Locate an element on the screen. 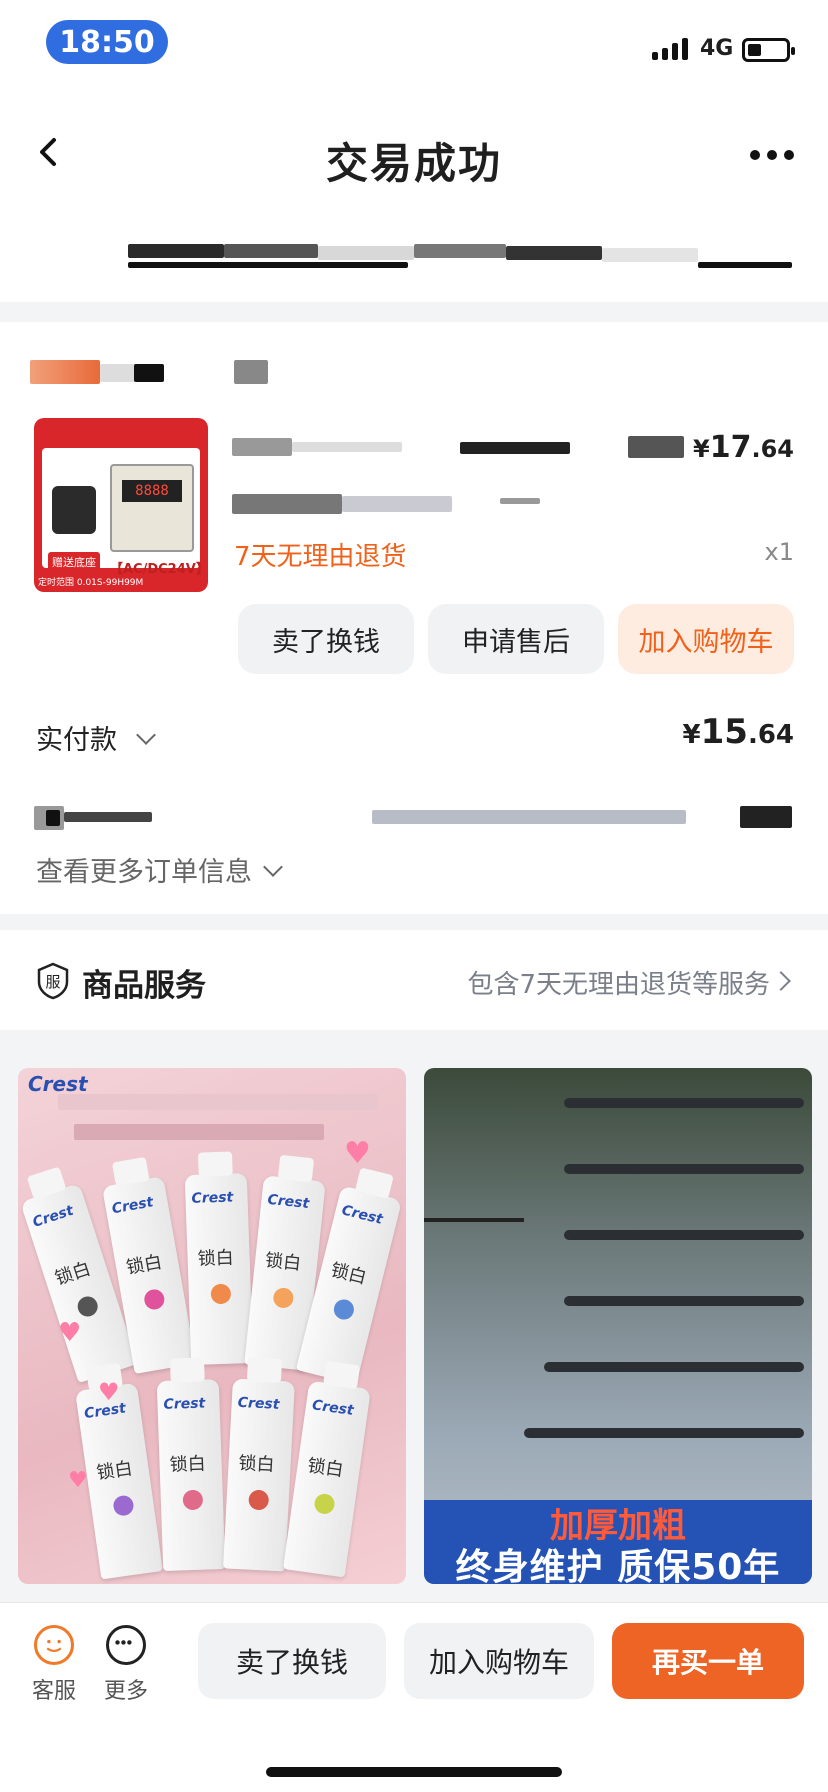  timer-device-graphic: 8888 is located at coordinates (152, 508).